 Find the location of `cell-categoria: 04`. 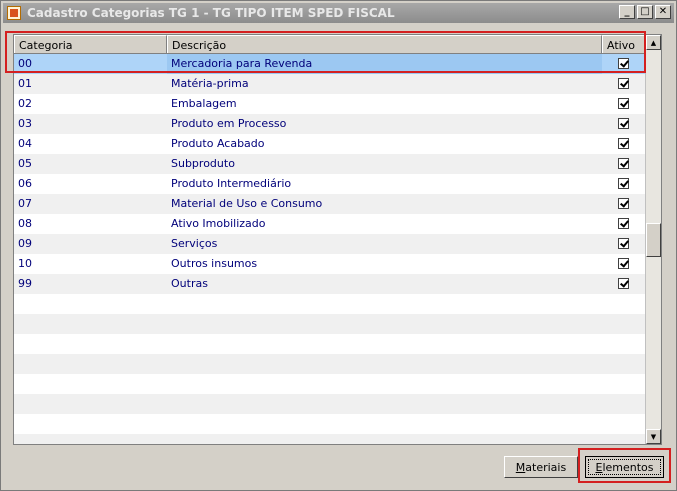

cell-categoria: 04 is located at coordinates (90, 144).